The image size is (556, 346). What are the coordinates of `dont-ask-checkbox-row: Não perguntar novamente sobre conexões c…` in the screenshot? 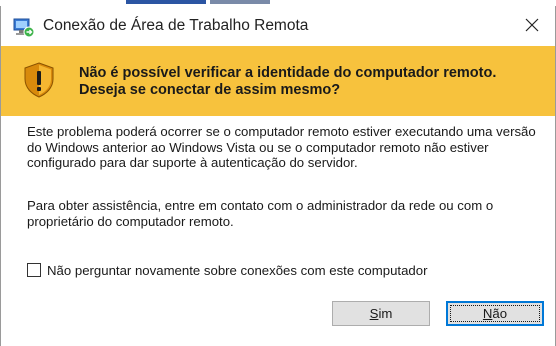 It's located at (227, 270).